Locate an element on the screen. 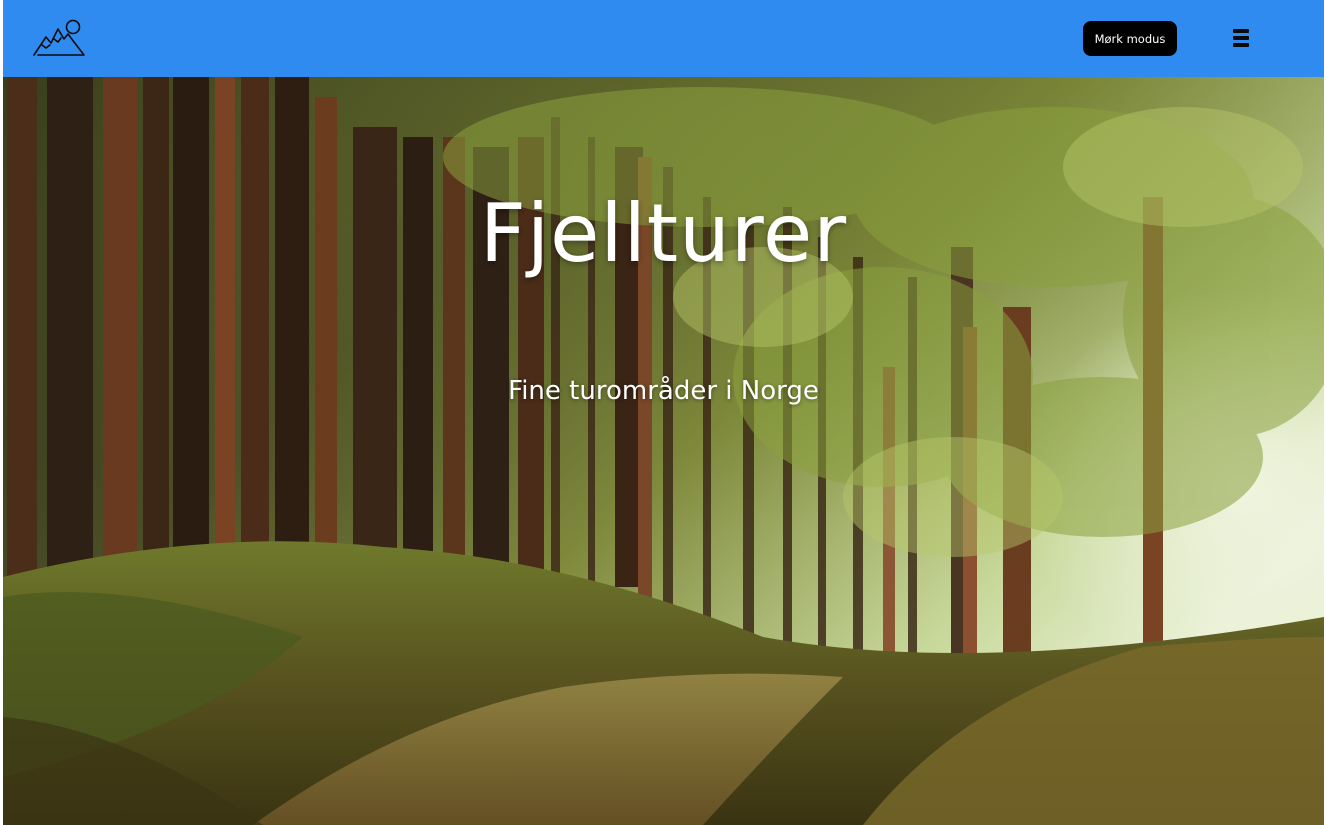 Image resolution: width=1326 pixels, height=825 pixels. hamburger-menu-icon is located at coordinates (1243, 39).